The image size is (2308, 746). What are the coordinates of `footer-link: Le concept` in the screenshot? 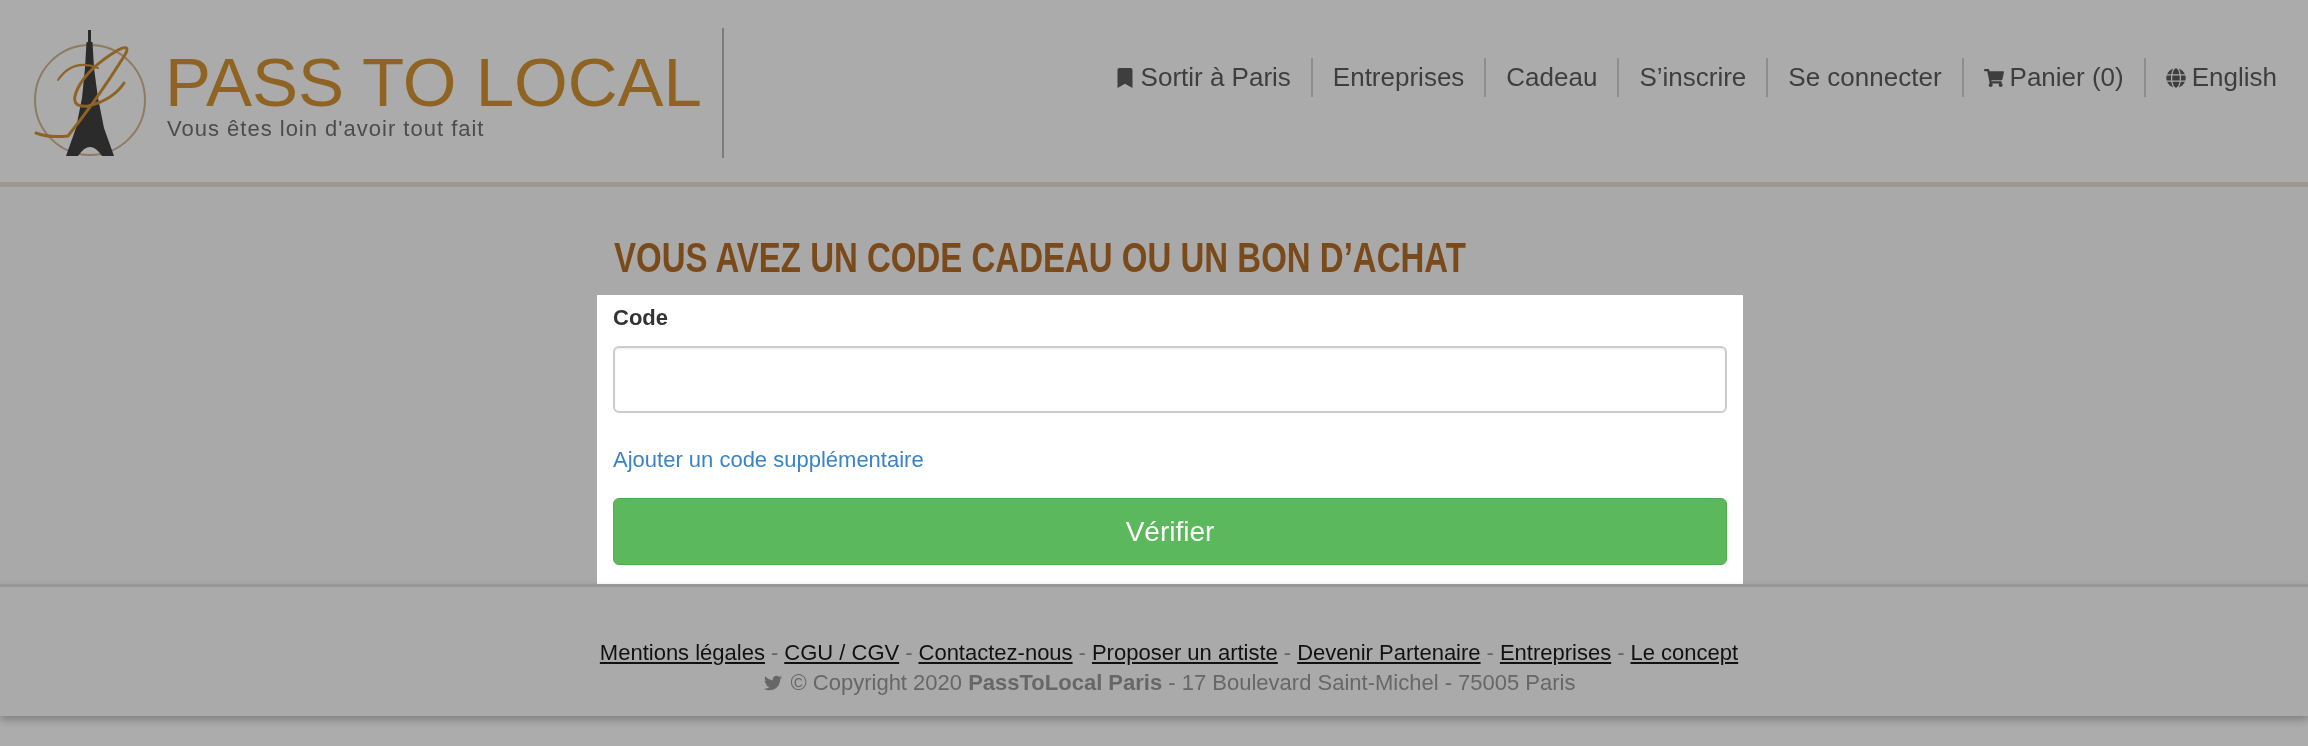 It's located at (1684, 653).